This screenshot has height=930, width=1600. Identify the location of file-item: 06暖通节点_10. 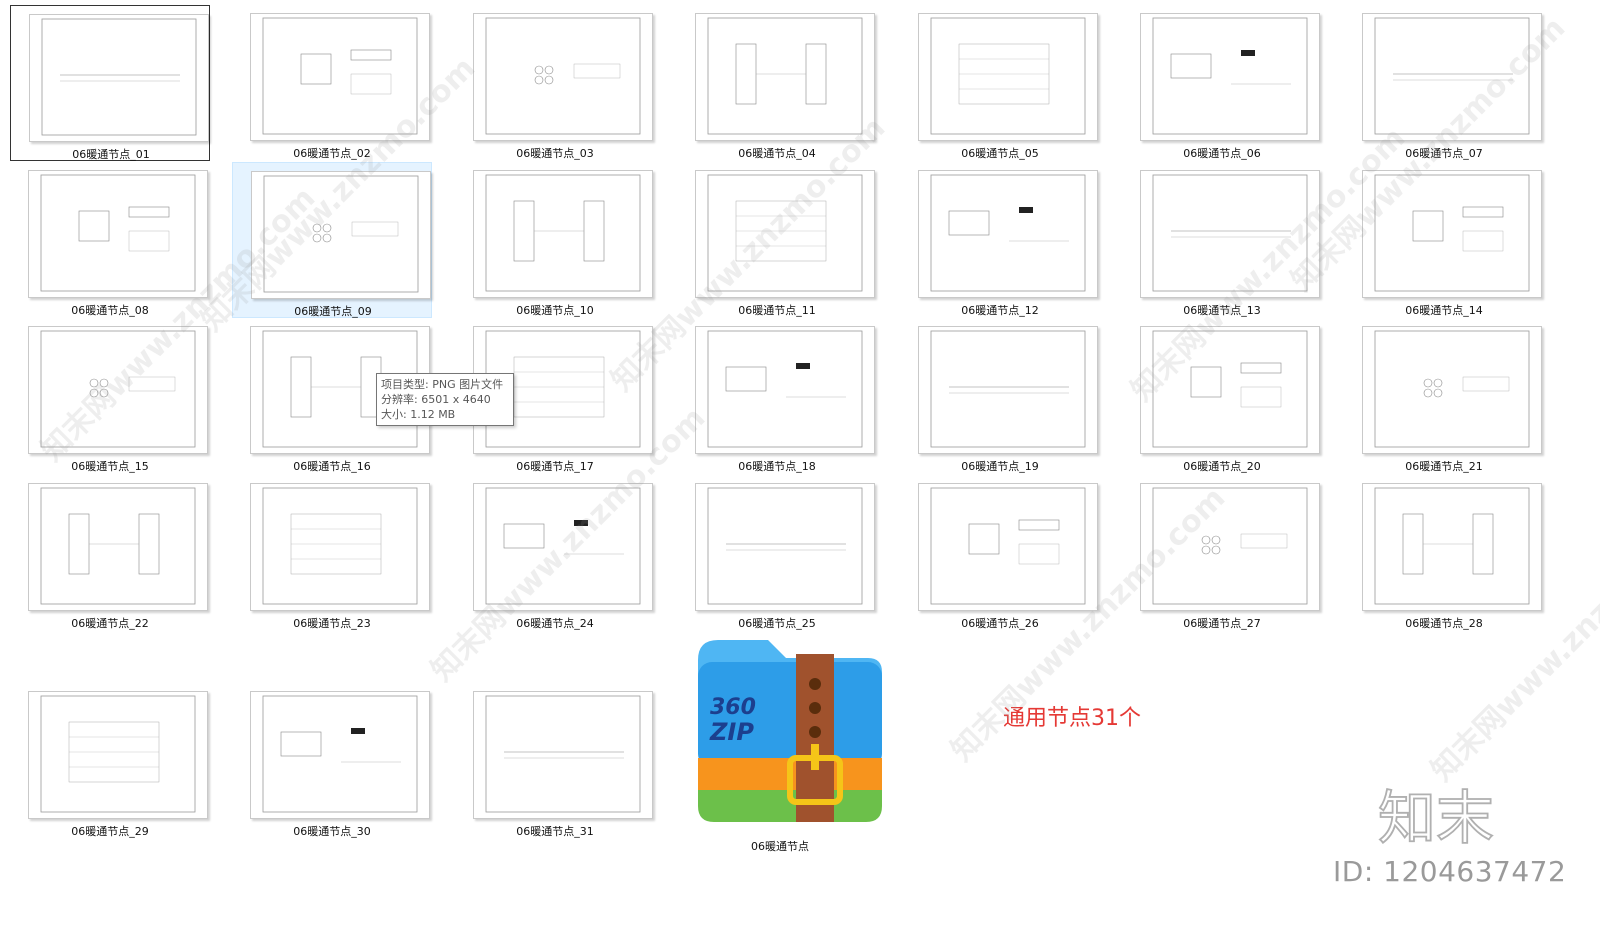
(555, 240).